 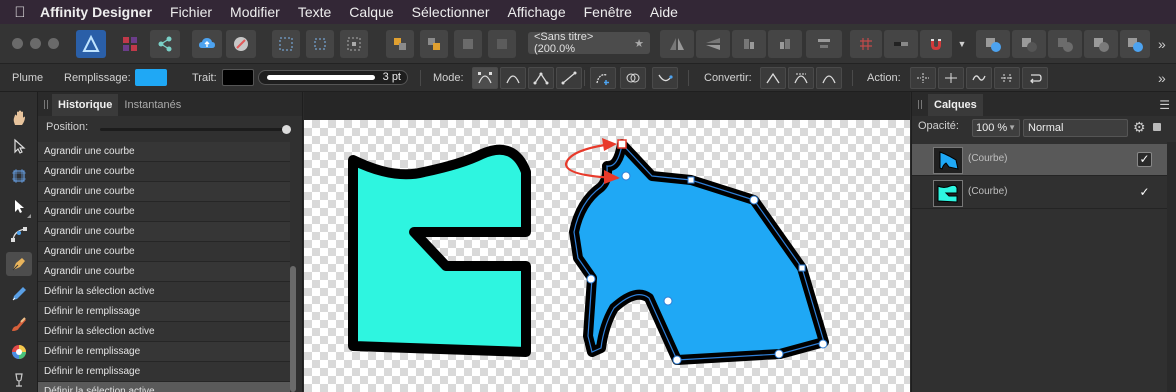 What do you see at coordinates (749, 44) in the screenshot?
I see `rotate-left-icon` at bounding box center [749, 44].